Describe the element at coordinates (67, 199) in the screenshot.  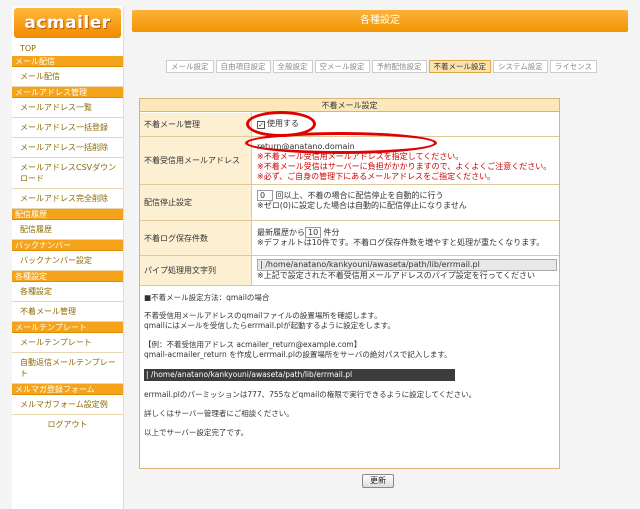
I see `sidebar-item: メールアドレス完全削除` at that location.